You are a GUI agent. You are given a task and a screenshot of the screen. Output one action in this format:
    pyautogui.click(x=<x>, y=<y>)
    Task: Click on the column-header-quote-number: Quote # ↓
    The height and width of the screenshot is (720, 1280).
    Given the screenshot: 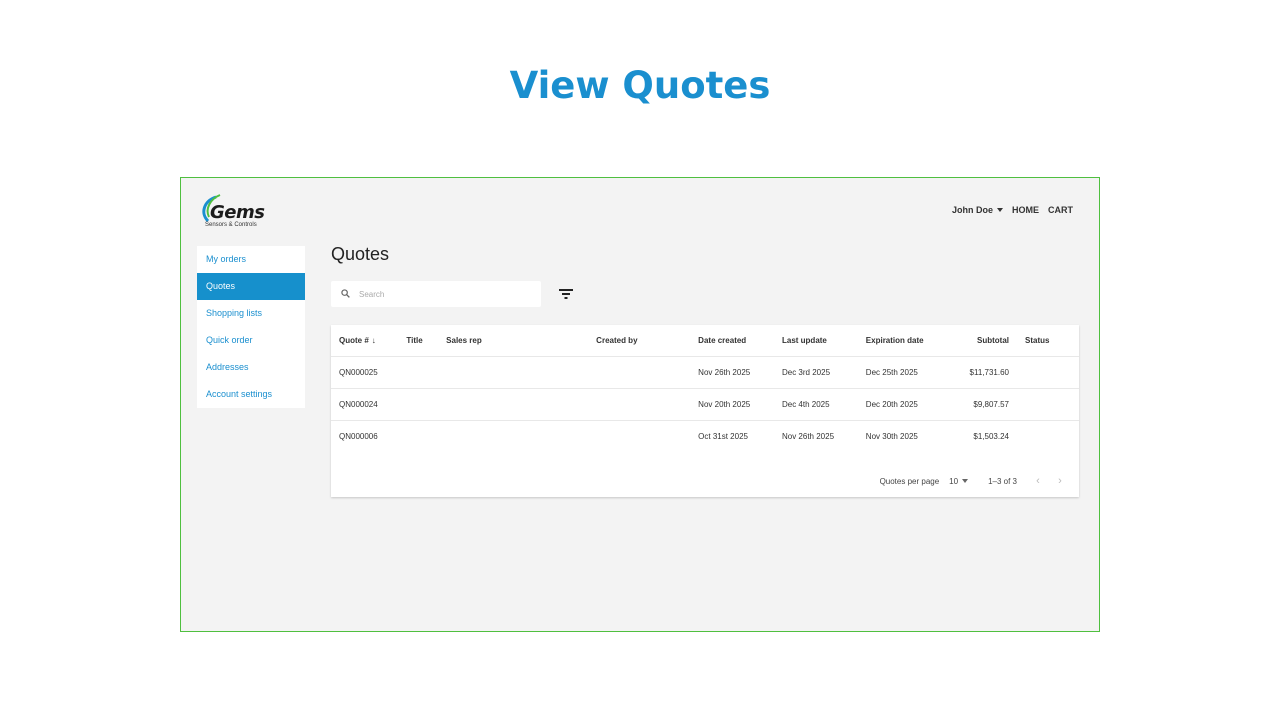 What is the action you would take?
    pyautogui.click(x=364, y=340)
    